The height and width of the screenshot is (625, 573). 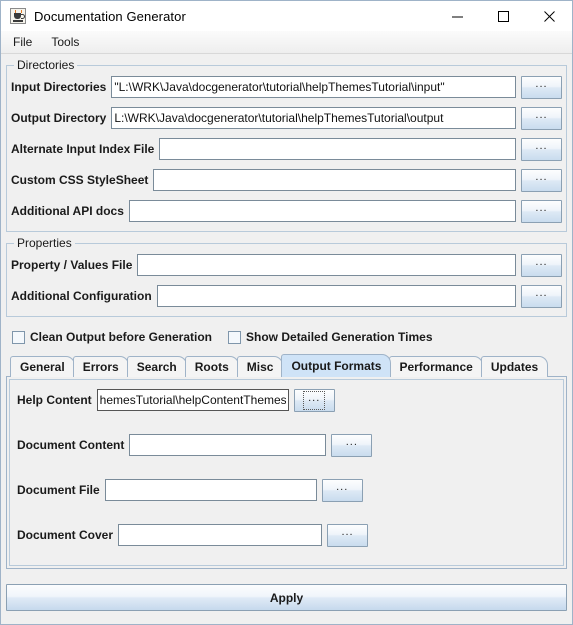 I want to click on menu-item-tools: Tools, so click(x=66, y=42).